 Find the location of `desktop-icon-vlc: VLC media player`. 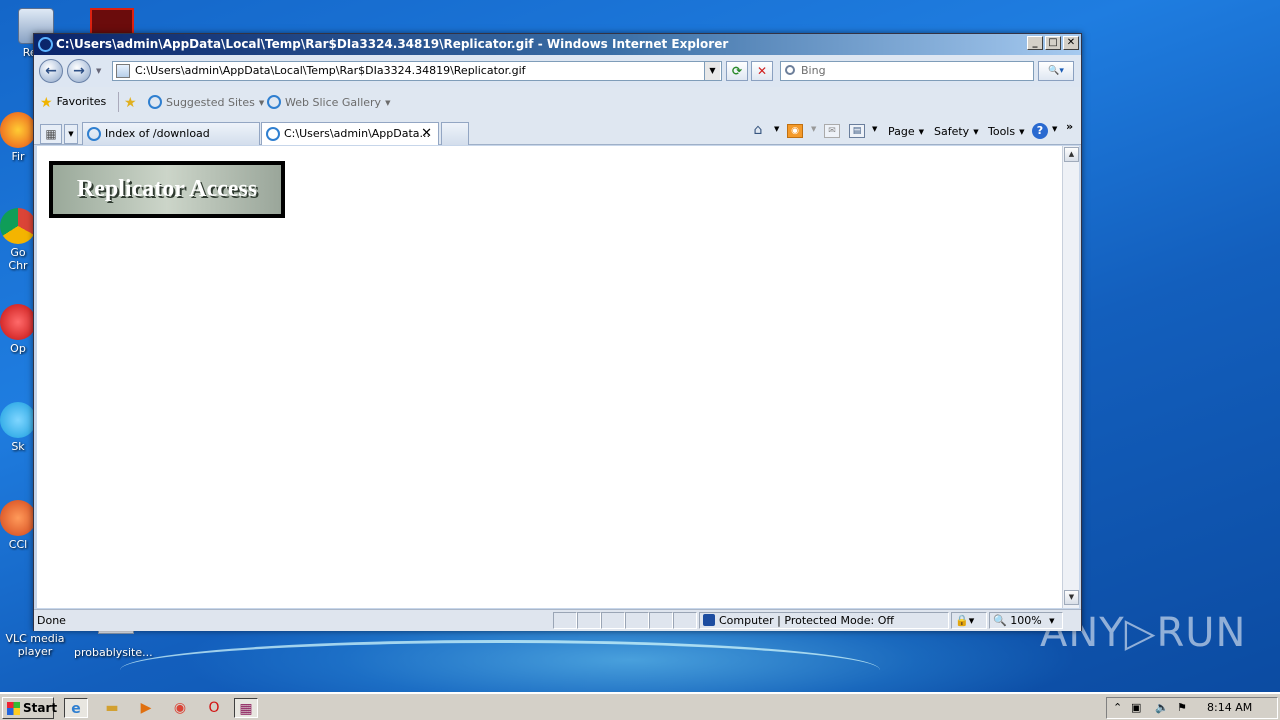

desktop-icon-vlc: VLC media player is located at coordinates (35, 645).